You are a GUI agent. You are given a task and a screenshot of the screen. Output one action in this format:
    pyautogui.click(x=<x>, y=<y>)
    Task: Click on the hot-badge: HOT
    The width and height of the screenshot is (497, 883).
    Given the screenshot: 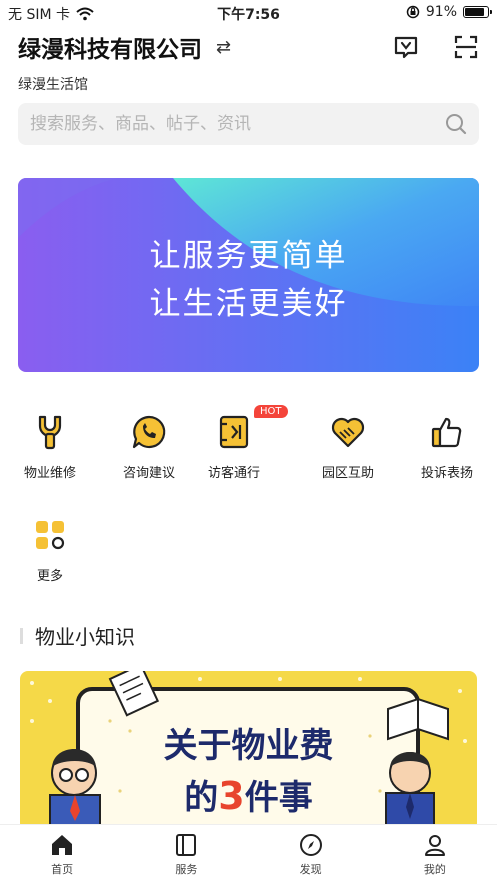 What is the action you would take?
    pyautogui.click(x=271, y=411)
    